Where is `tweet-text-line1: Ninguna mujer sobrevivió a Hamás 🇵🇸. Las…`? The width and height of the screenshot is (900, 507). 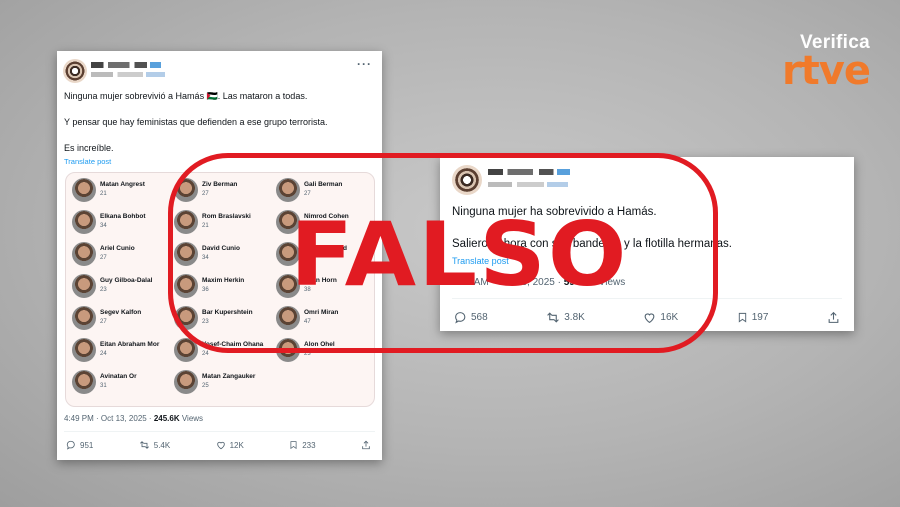
tweet-text-line1: Ninguna mujer sobrevivió a Hamás 🇵🇸. Las… is located at coordinates (186, 96).